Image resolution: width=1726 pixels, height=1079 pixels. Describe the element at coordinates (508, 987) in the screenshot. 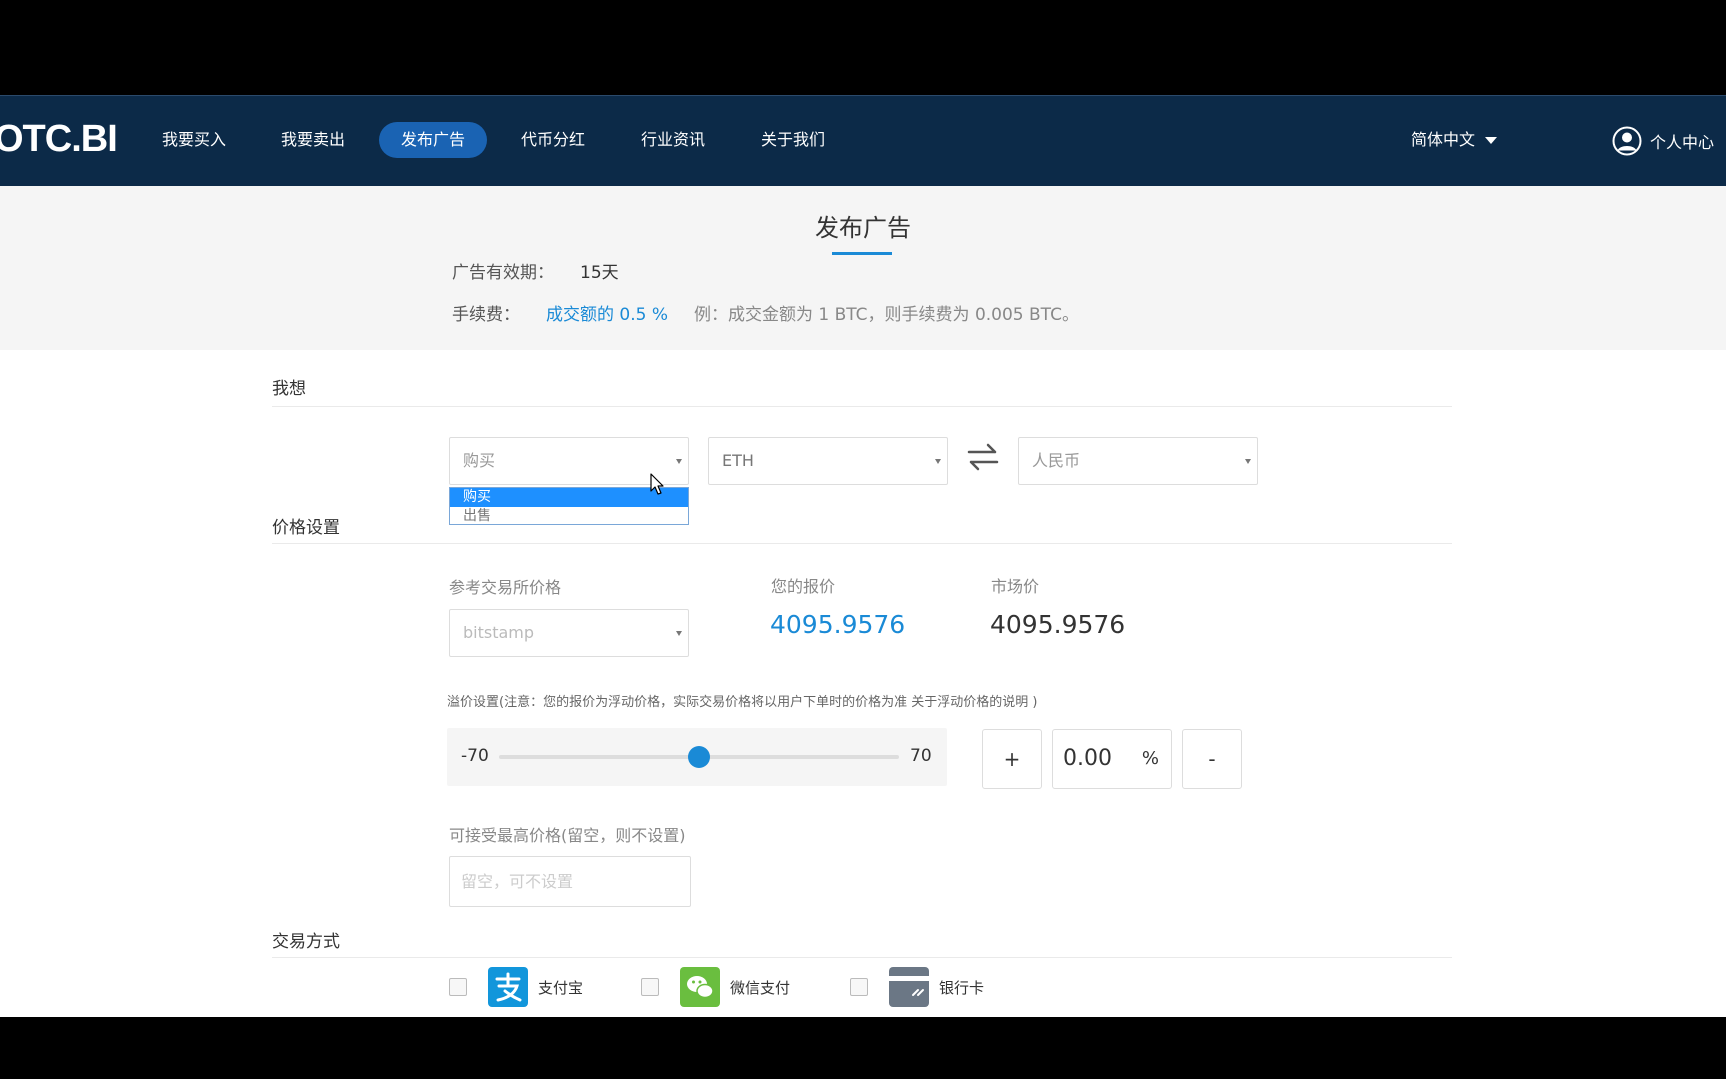

I see `alipay-icon` at that location.